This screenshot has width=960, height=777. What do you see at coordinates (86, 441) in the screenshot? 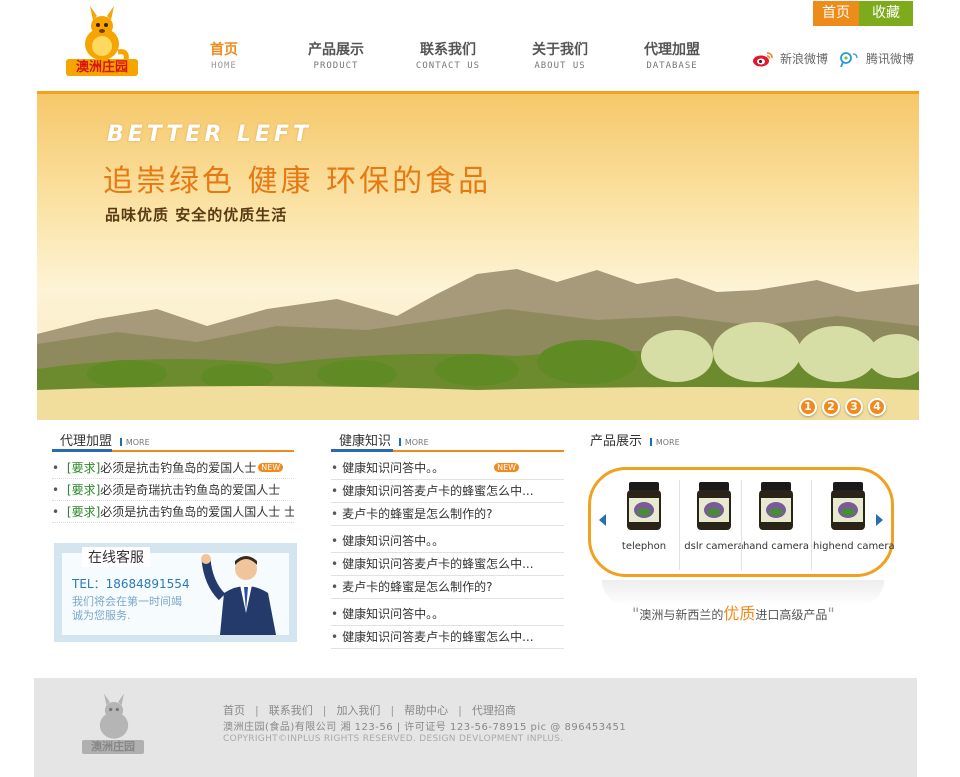
I see `agency-section-title: 代理加盟` at bounding box center [86, 441].